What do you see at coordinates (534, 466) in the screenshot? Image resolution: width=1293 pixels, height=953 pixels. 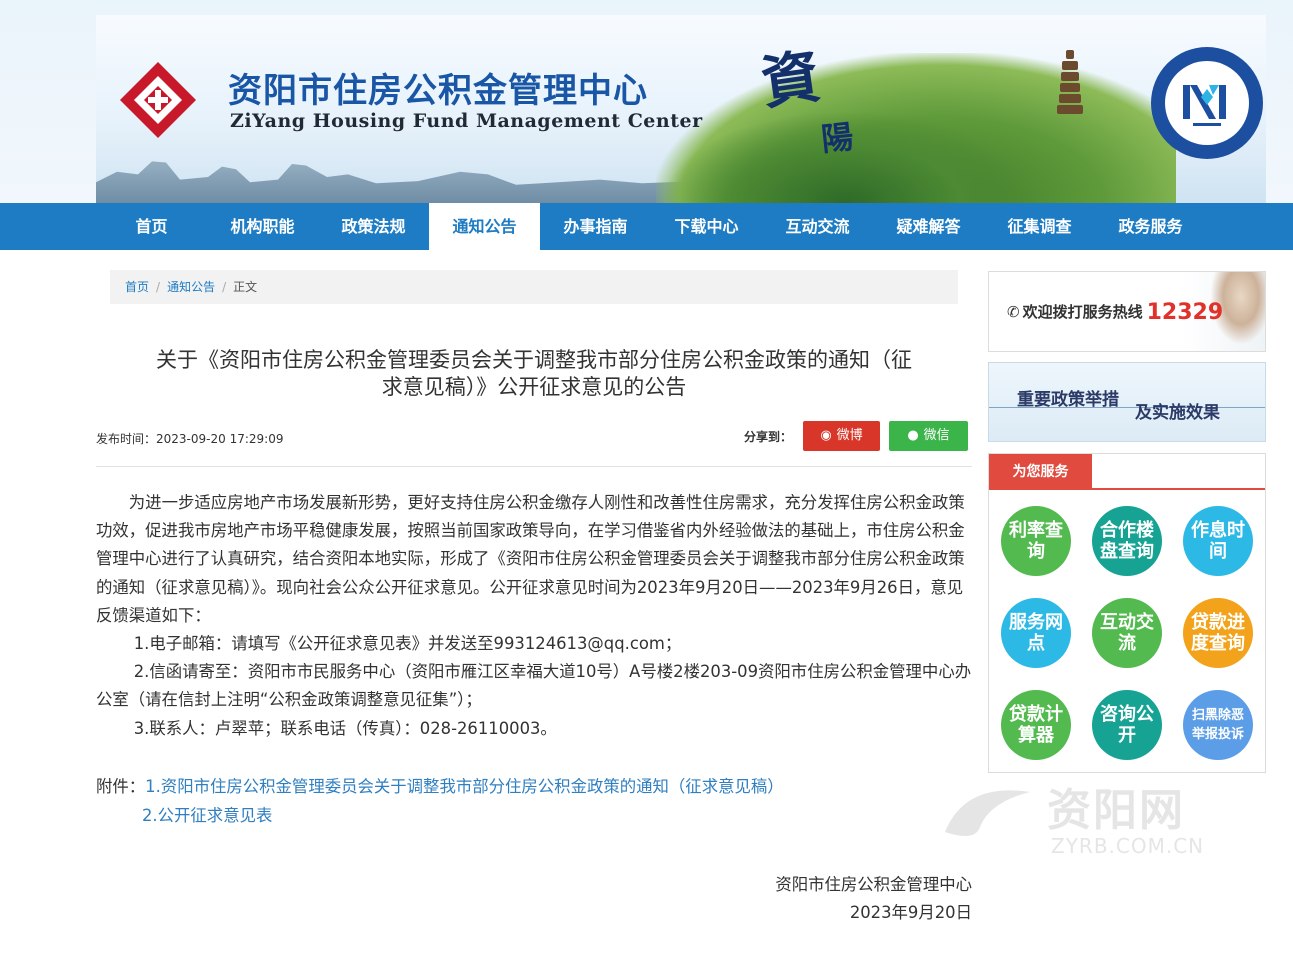 I see `divider` at bounding box center [534, 466].